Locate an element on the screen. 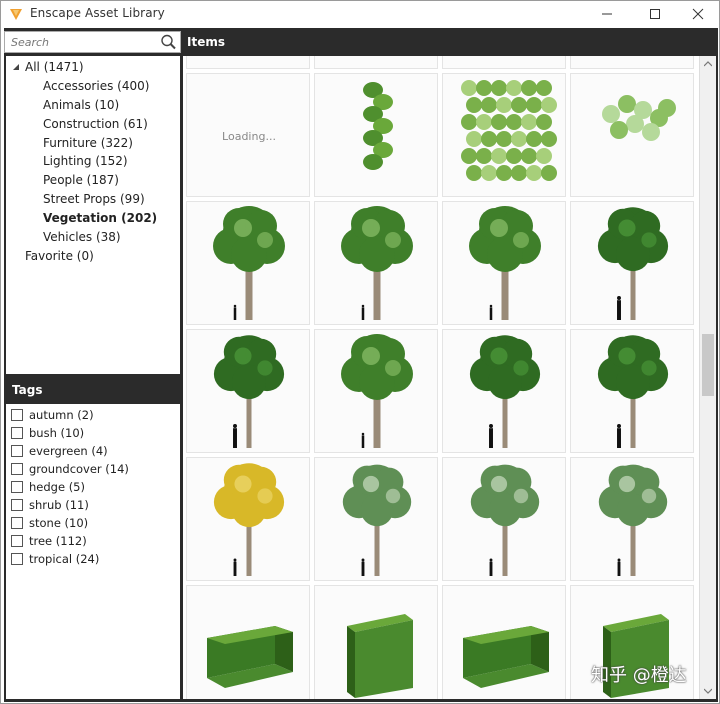 The height and width of the screenshot is (704, 720). tag-hedge: hedge (5) is located at coordinates (48, 487).